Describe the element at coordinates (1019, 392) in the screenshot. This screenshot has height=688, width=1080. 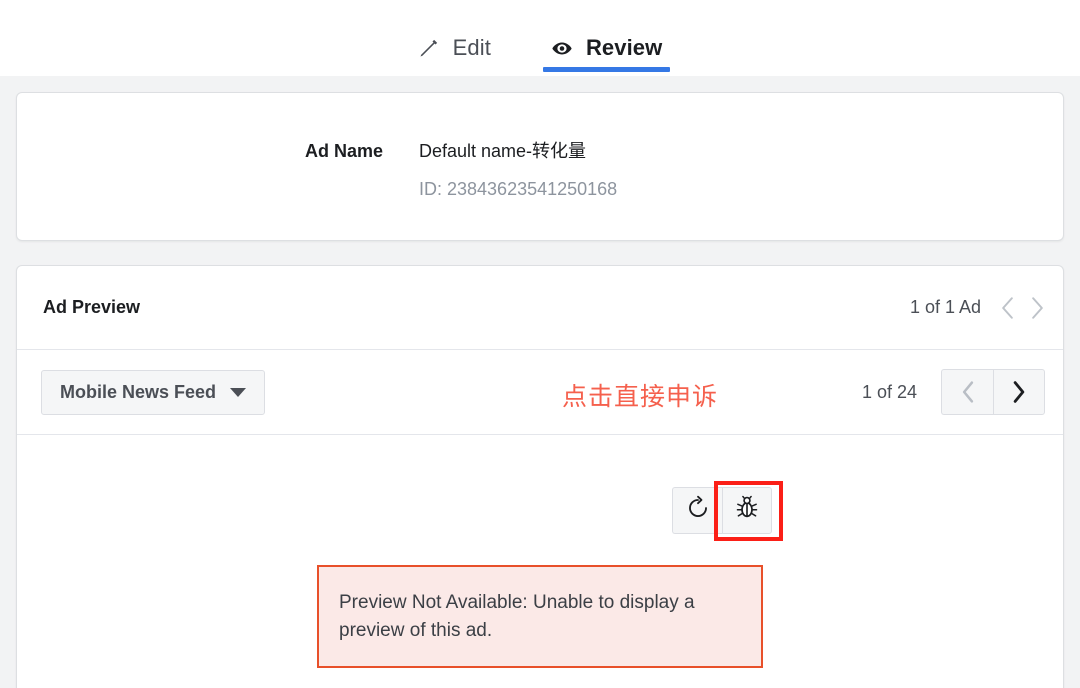
I see `placement-next-button` at that location.